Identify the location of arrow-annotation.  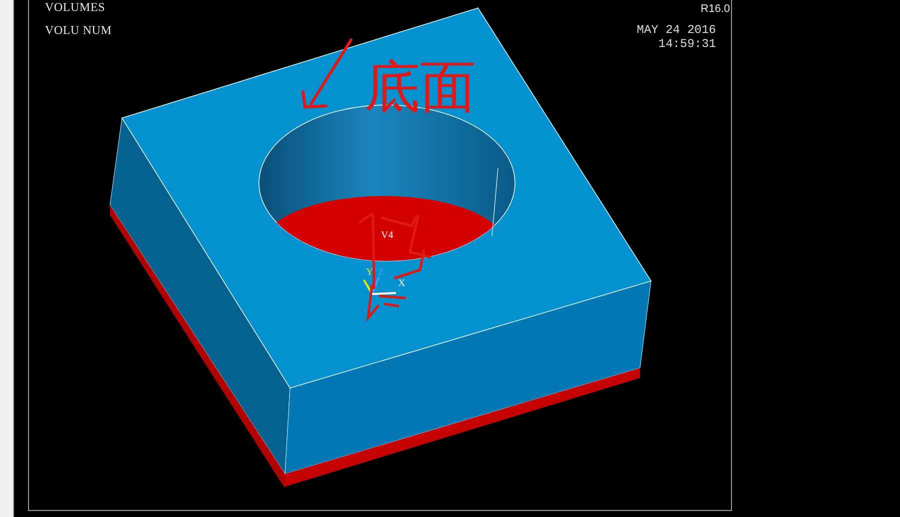
(327, 73).